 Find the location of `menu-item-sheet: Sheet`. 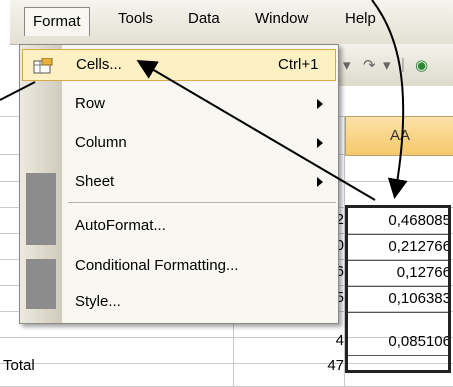

menu-item-sheet: Sheet is located at coordinates (179, 182).